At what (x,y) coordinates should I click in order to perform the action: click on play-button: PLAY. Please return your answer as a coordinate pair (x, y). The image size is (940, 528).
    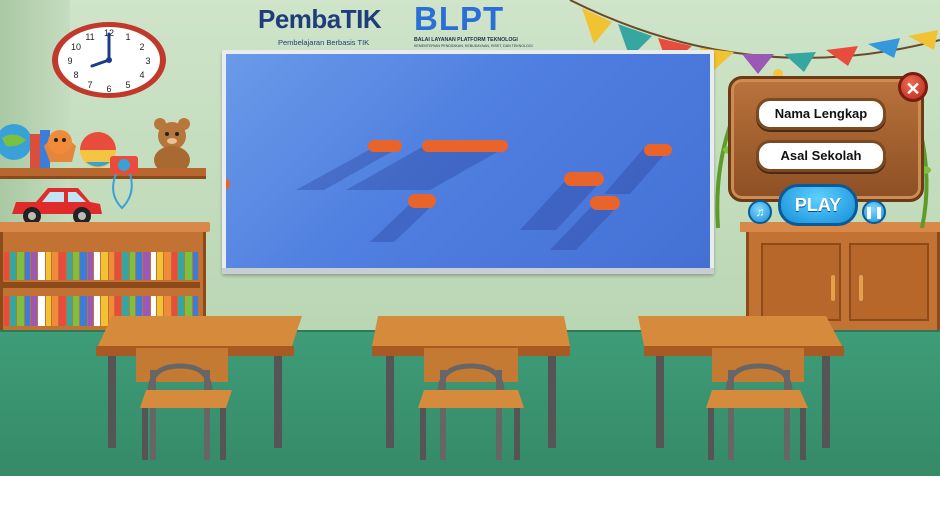
    Looking at the image, I should click on (818, 205).